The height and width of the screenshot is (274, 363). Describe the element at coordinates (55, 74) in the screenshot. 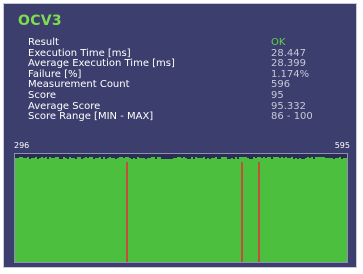

I see `metric-label: Failure [%]` at that location.